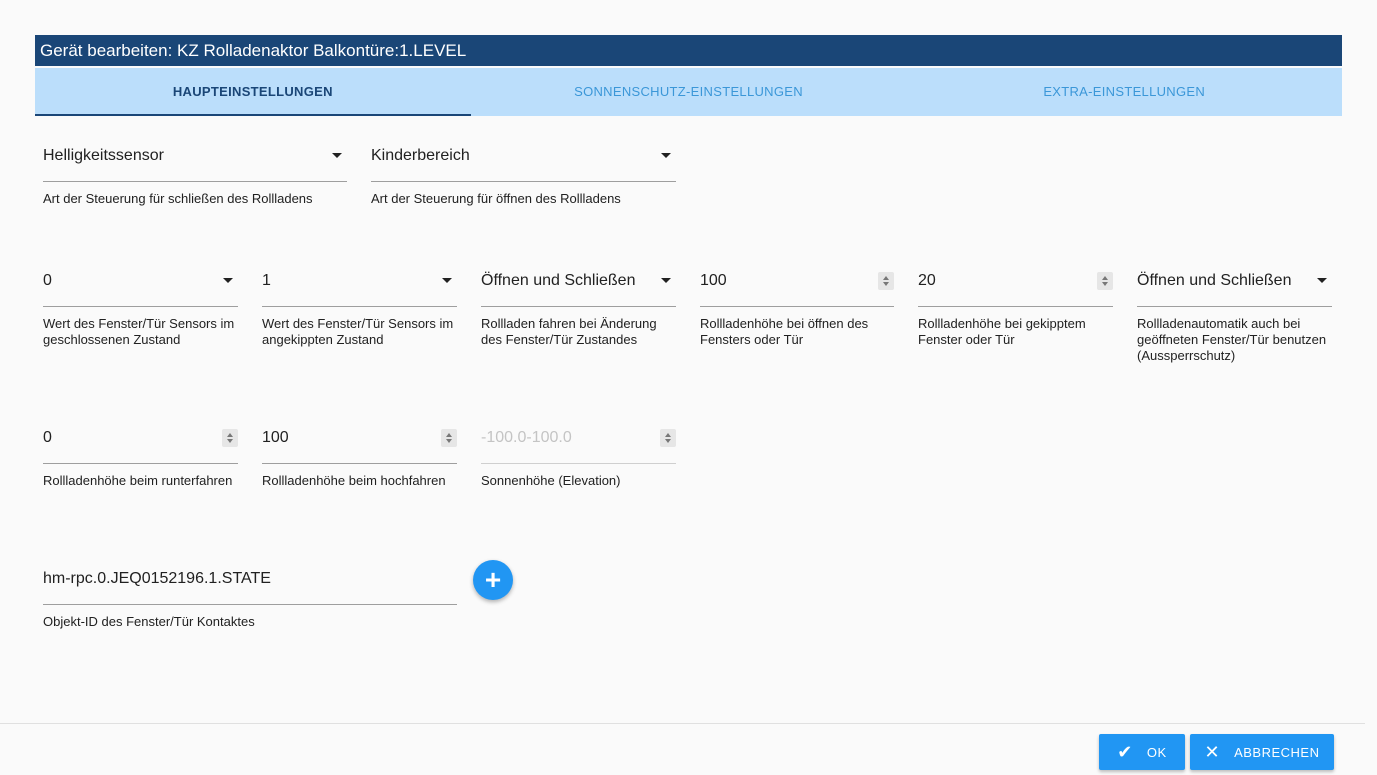  I want to click on height-down-label: Rollladenhöhe beim runterfahren, so click(138, 480).